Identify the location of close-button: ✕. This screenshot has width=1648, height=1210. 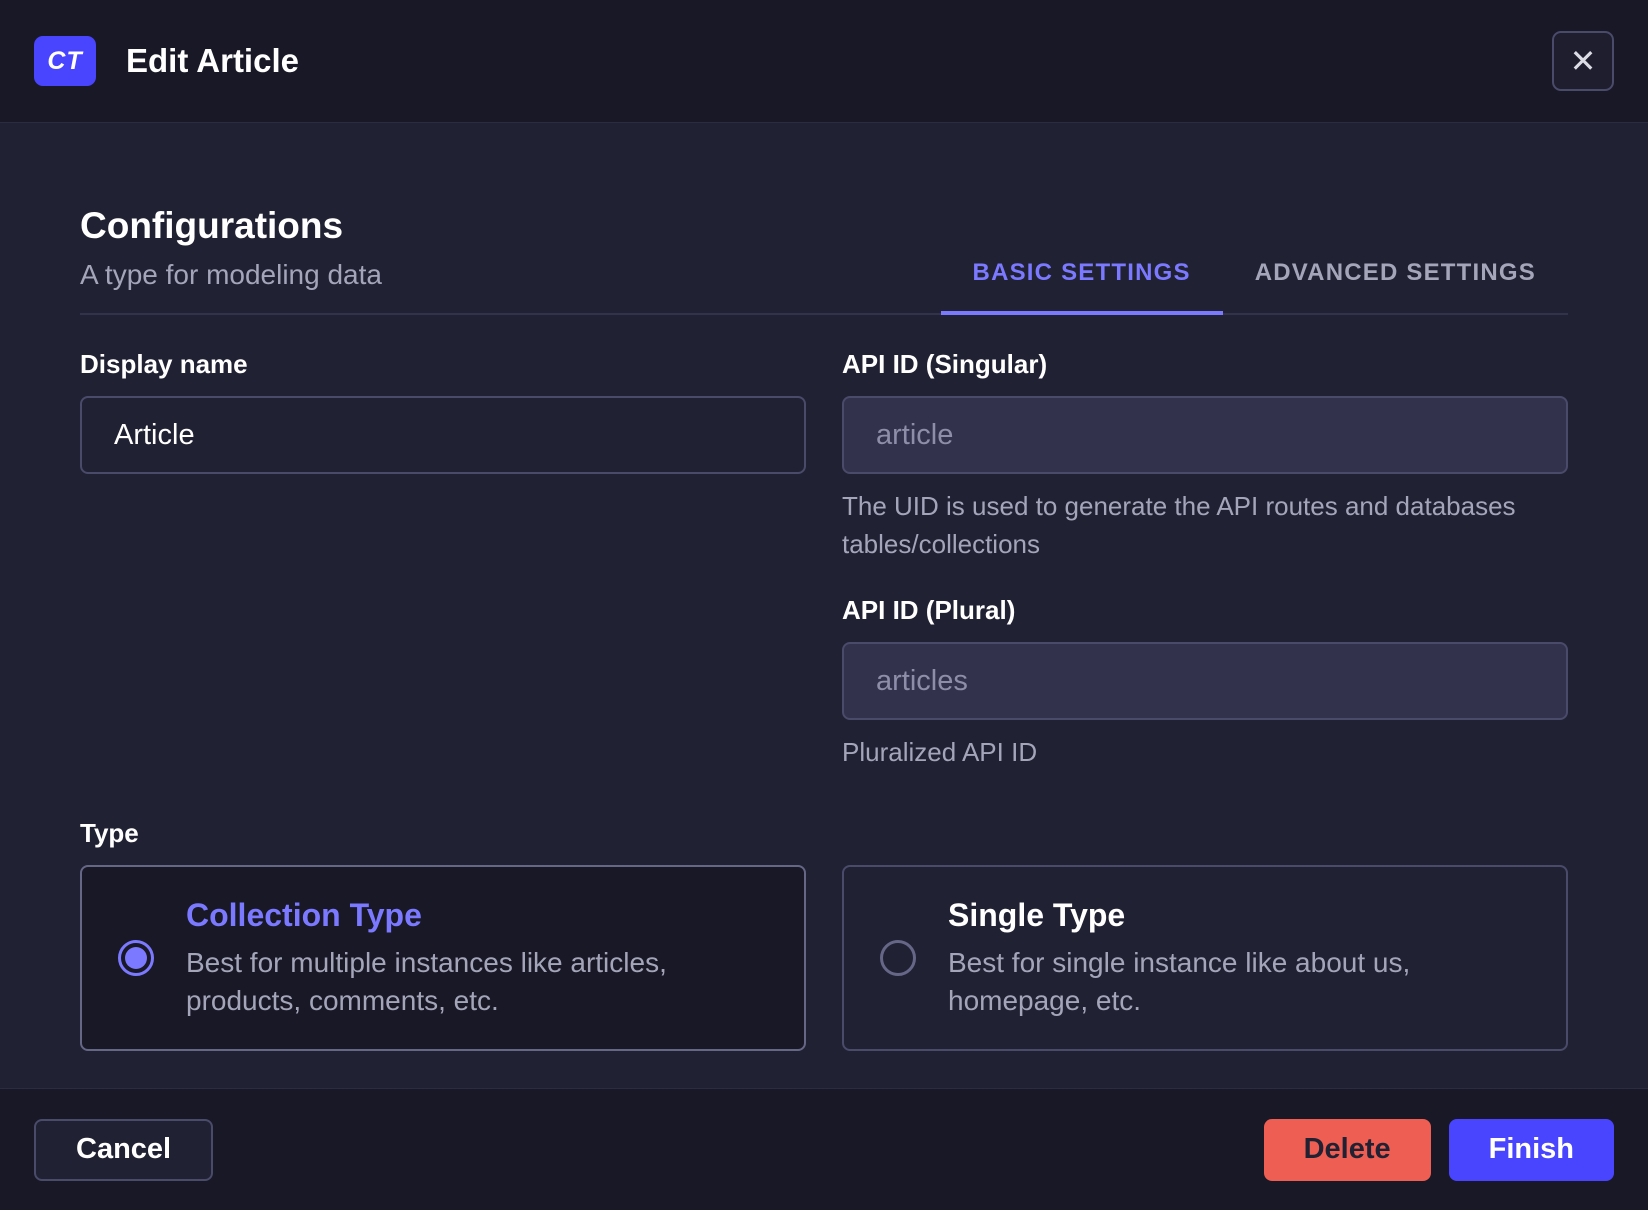
(1583, 61).